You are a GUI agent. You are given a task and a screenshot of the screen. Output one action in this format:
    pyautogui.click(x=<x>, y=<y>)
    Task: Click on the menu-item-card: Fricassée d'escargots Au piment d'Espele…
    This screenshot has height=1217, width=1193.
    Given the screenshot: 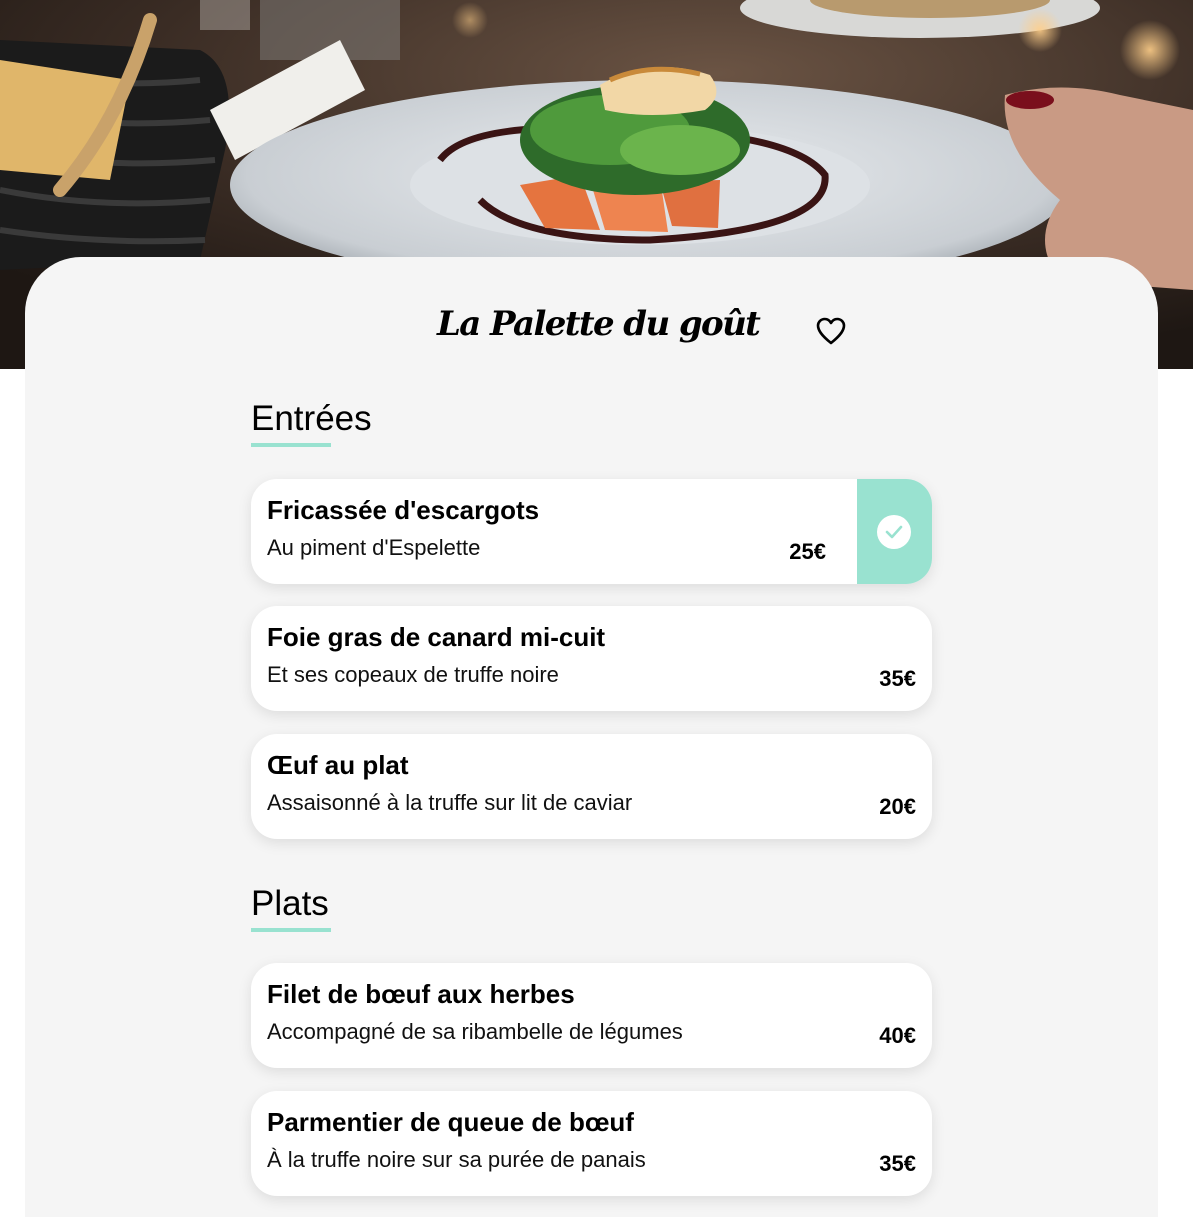 What is the action you would take?
    pyautogui.click(x=591, y=531)
    